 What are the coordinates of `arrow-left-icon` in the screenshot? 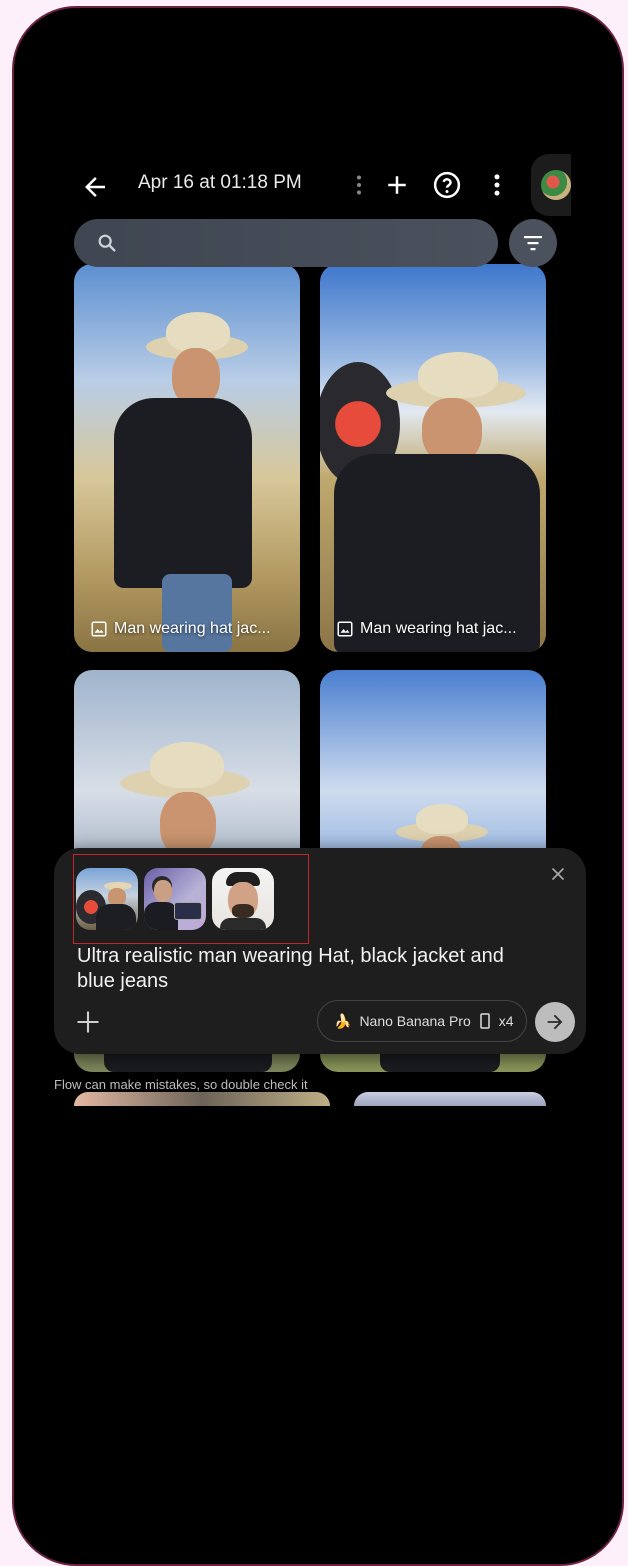 It's located at (95, 187).